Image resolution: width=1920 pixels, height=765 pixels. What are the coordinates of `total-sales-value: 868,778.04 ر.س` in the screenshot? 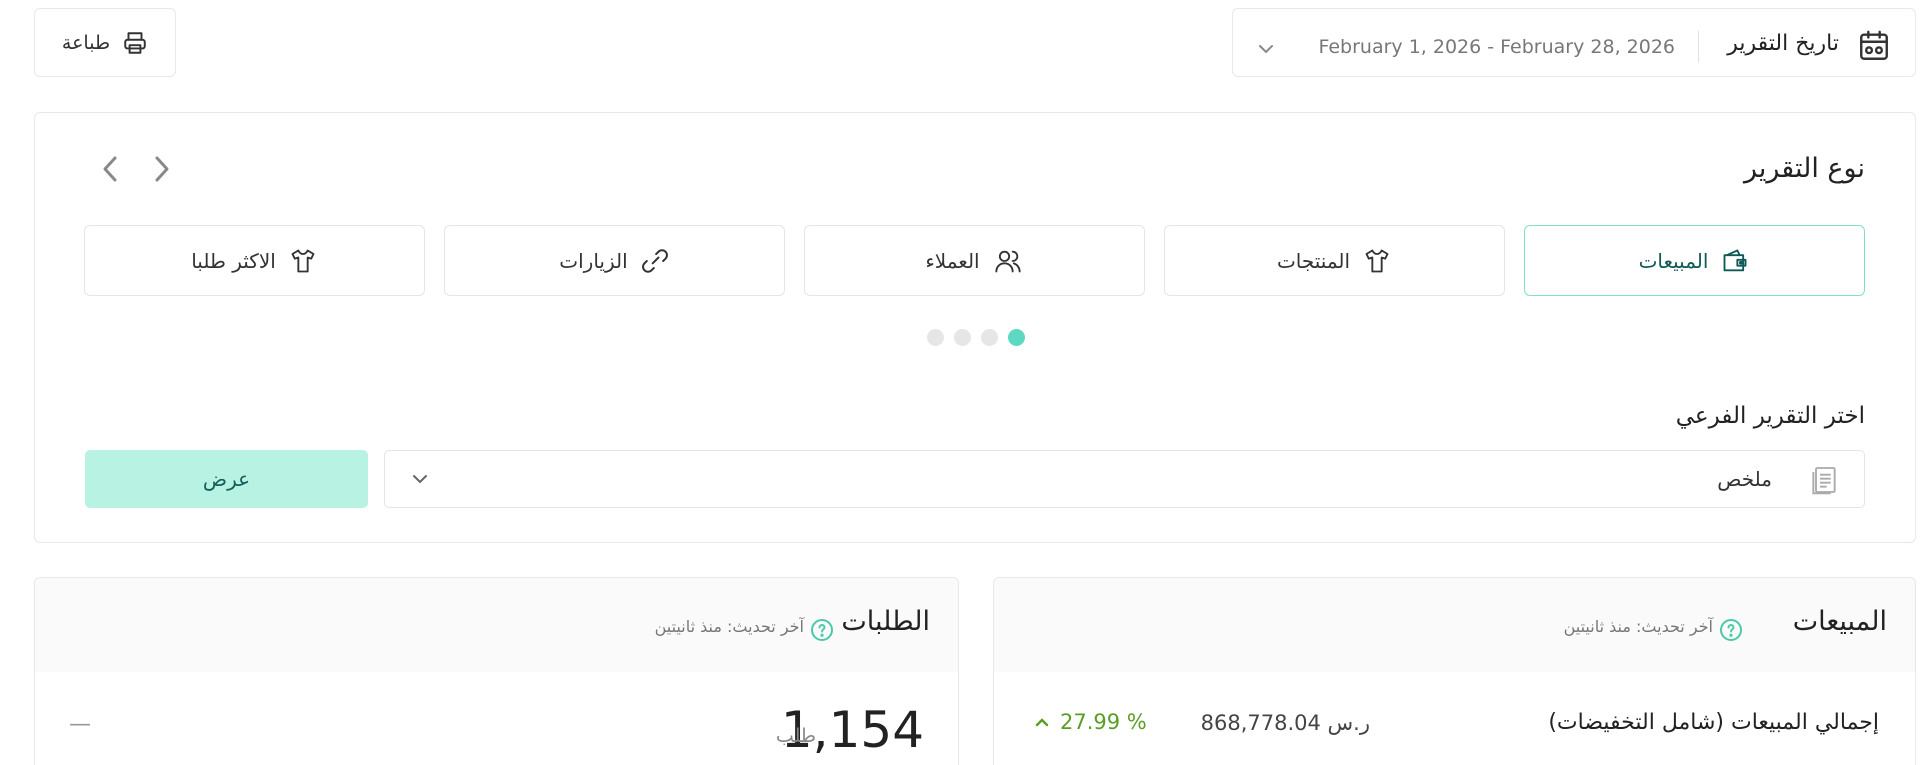 It's located at (1285, 723).